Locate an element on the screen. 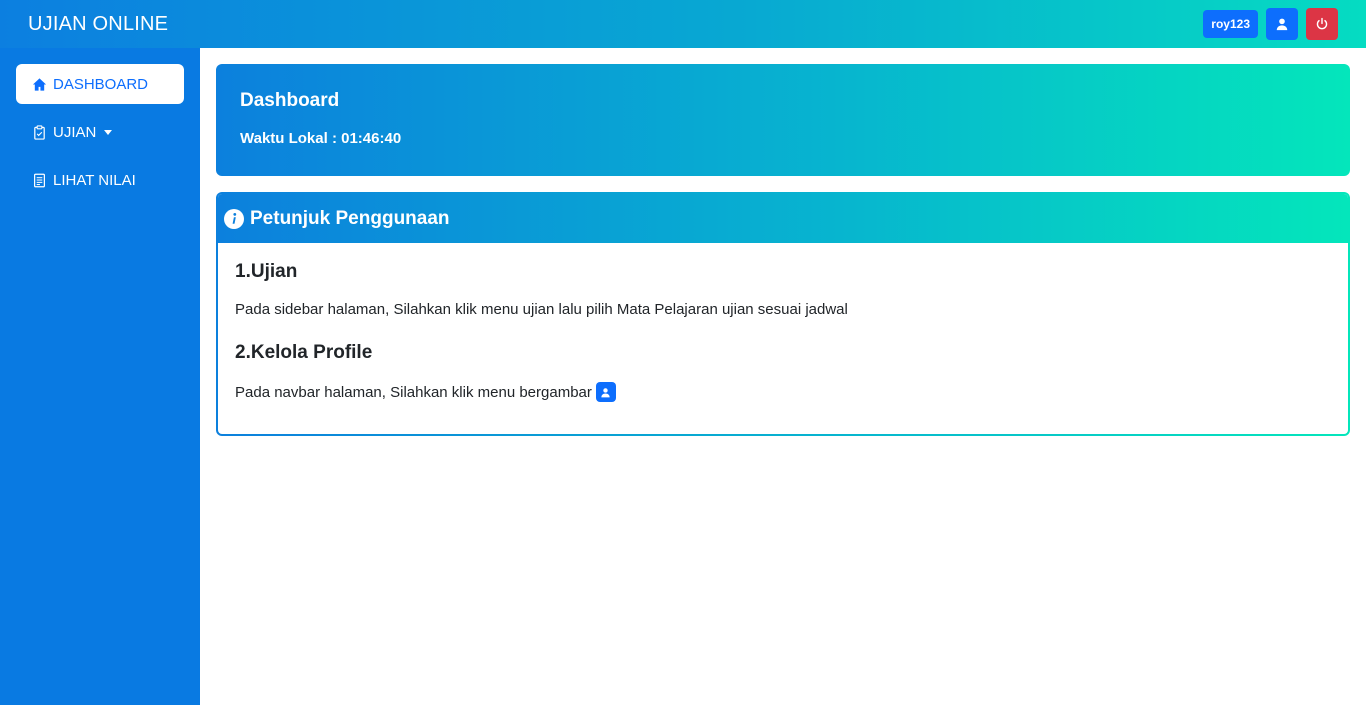  sidebar-item-dashboard: DASHBOARD is located at coordinates (100, 84).